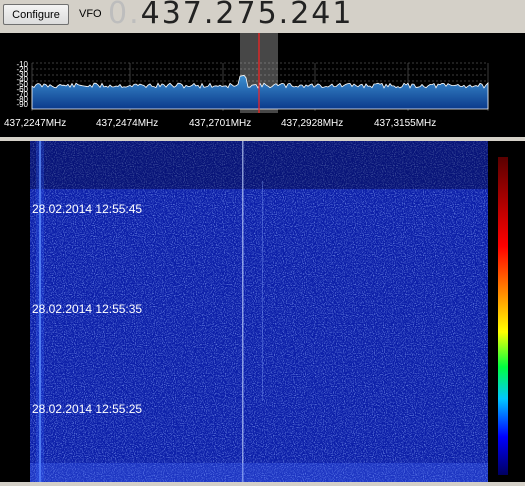 The width and height of the screenshot is (525, 486). What do you see at coordinates (22, 104) in the screenshot?
I see `db-tick-label: -90` at bounding box center [22, 104].